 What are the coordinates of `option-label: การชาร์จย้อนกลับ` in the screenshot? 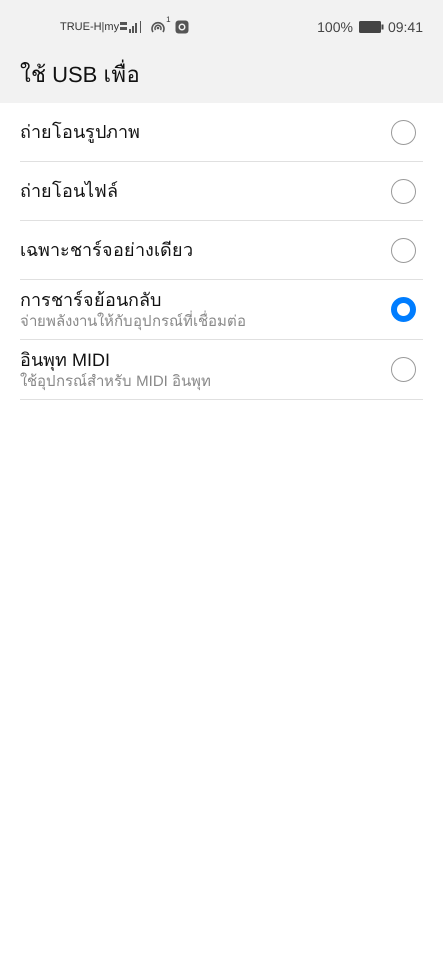 It's located at (91, 299).